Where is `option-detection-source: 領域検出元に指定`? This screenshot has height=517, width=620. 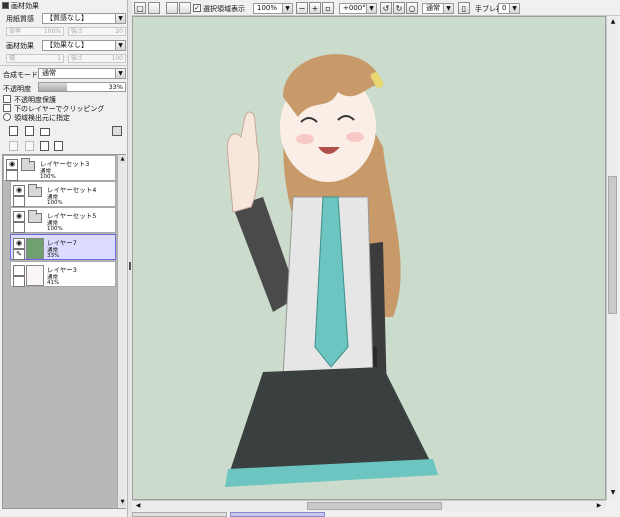
option-detection-source: 領域検出元に指定 is located at coordinates (63, 117).